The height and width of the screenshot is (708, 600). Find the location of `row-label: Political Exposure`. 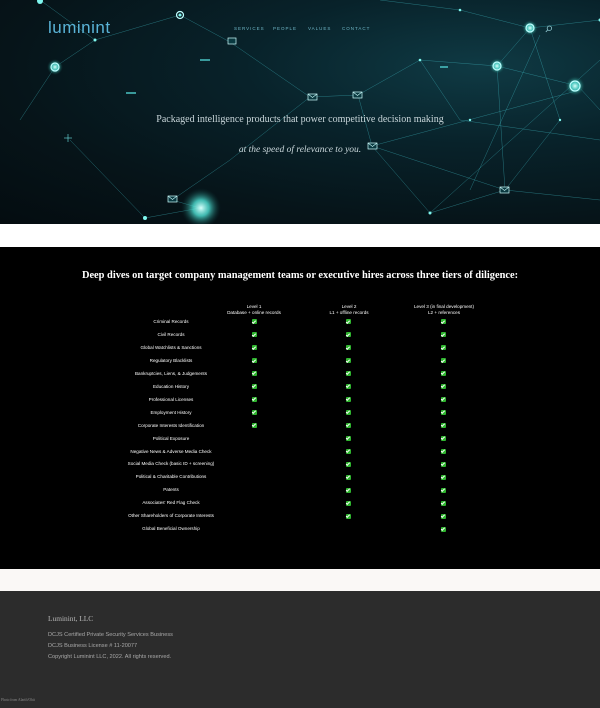

row-label: Political Exposure is located at coordinates (171, 438).